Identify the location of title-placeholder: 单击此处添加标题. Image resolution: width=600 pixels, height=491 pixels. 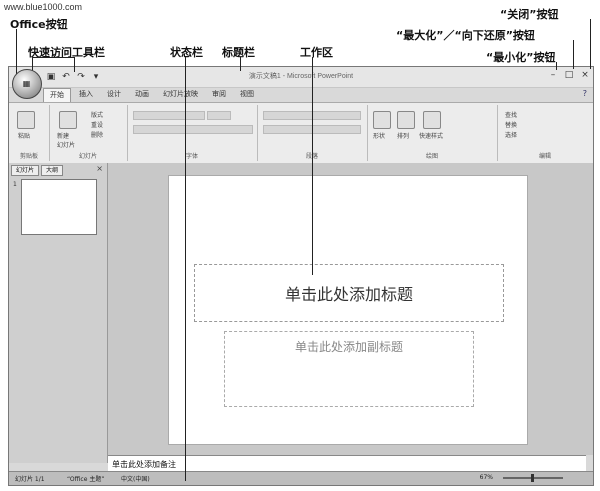
(349, 293).